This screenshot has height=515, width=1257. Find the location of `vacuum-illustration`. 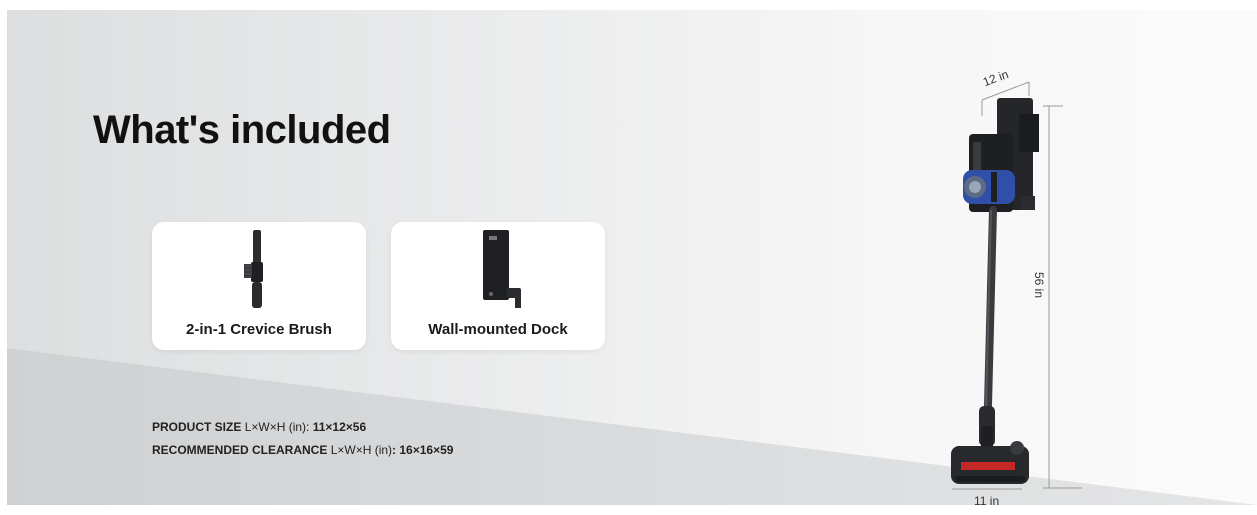

vacuum-illustration is located at coordinates (1016, 285).